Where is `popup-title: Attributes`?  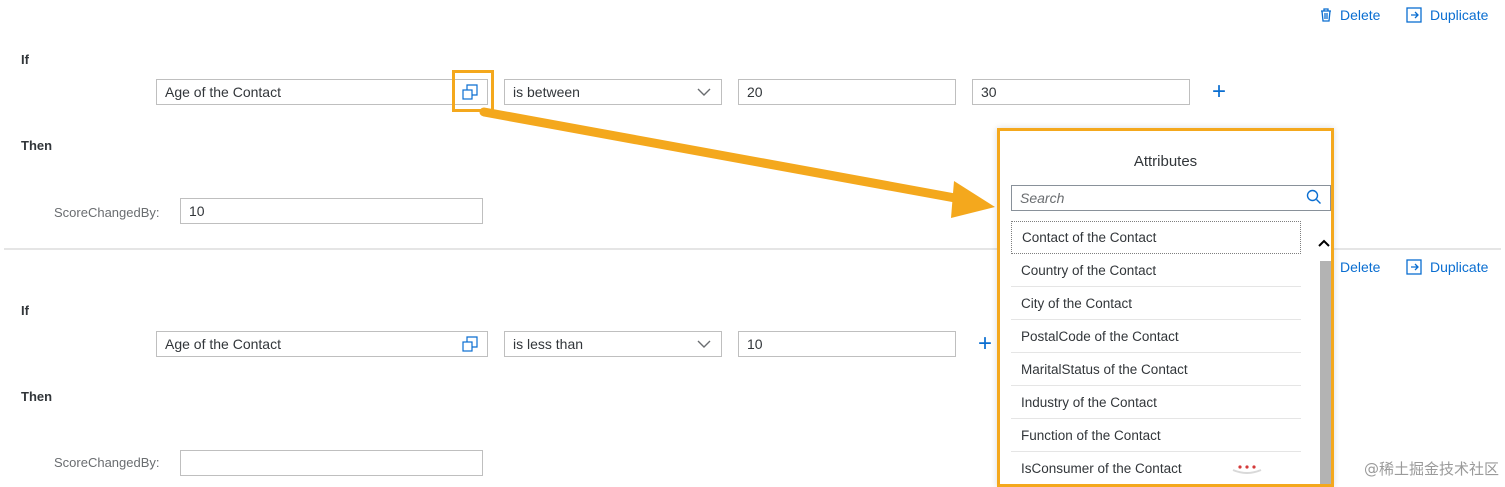 popup-title: Attributes is located at coordinates (1165, 161).